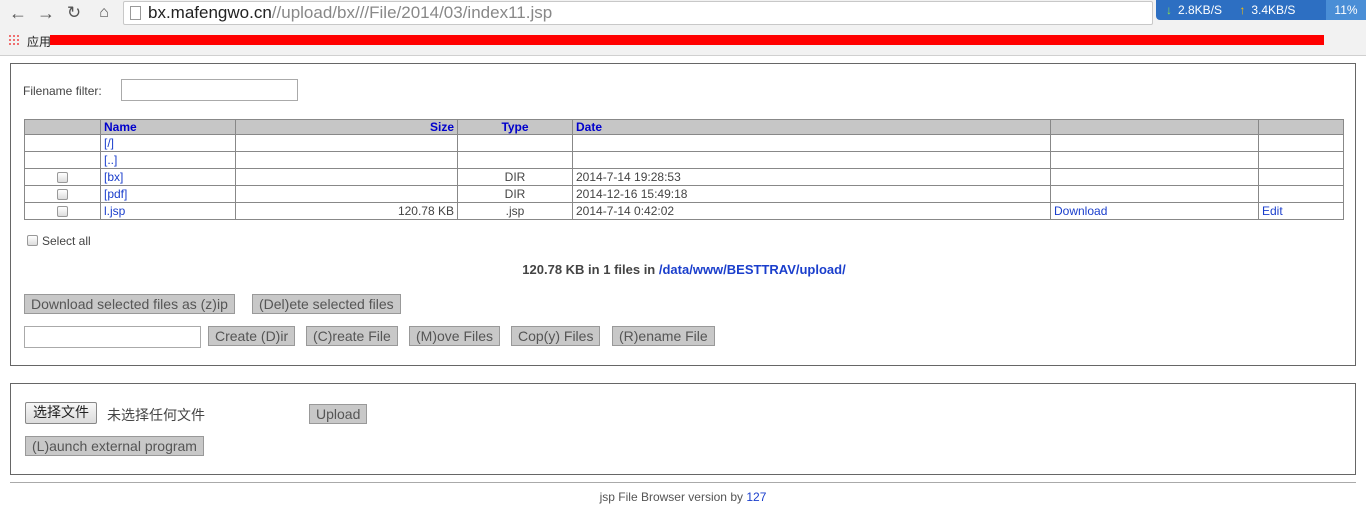 This screenshot has width=1366, height=509. I want to click on cell-name: [bx], so click(168, 177).